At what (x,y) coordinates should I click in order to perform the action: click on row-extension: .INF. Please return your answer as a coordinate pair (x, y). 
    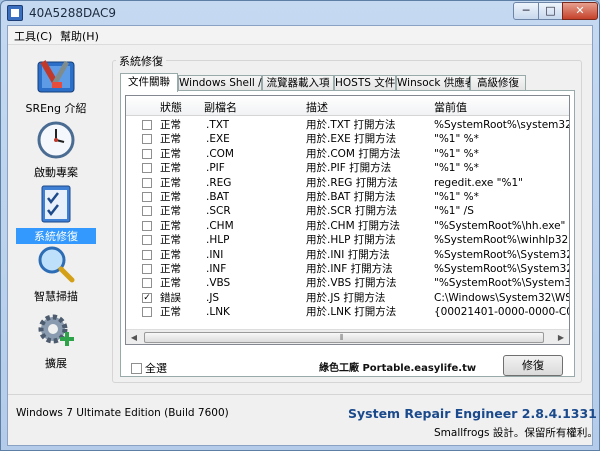
    Looking at the image, I should click on (216, 269).